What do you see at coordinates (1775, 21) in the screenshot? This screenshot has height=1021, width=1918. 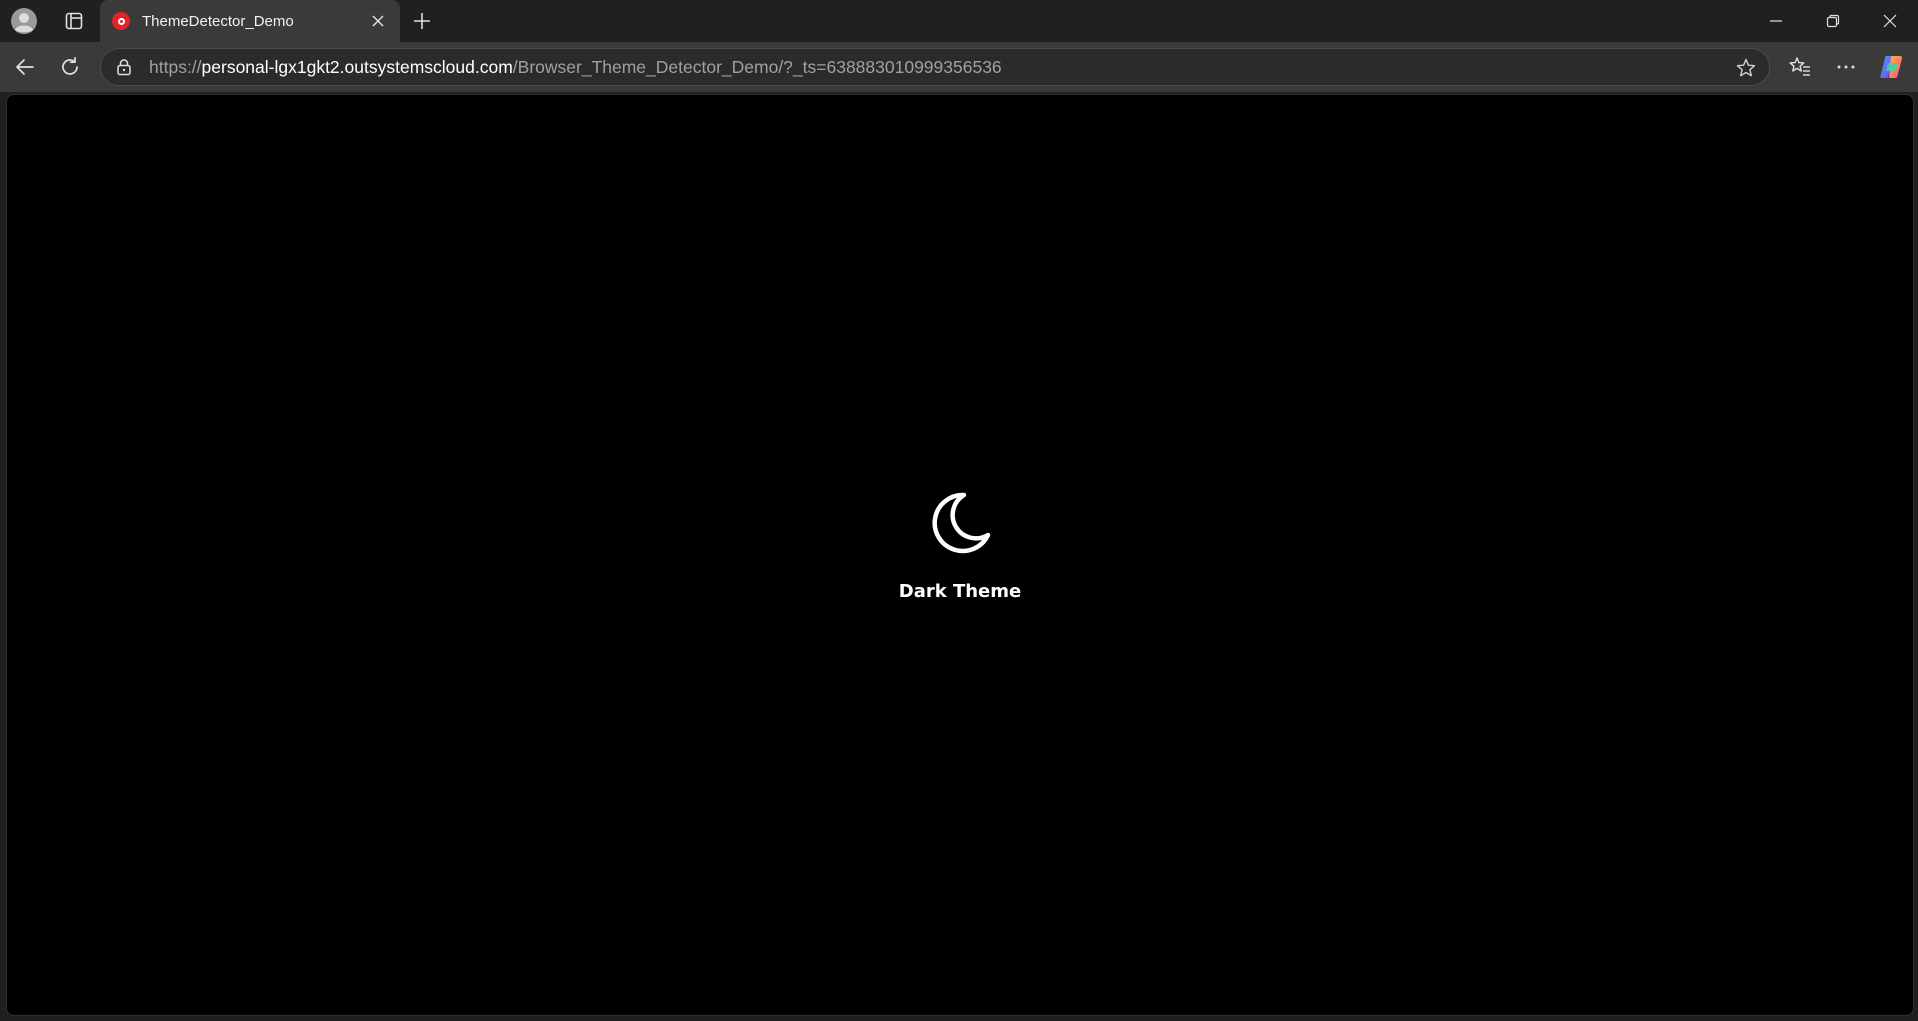 I see `minimize-icon` at bounding box center [1775, 21].